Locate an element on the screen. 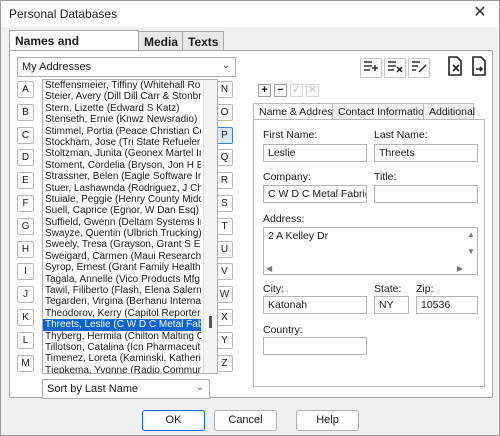 This screenshot has height=436, width=500. letter-button-g: G is located at coordinates (25, 226).